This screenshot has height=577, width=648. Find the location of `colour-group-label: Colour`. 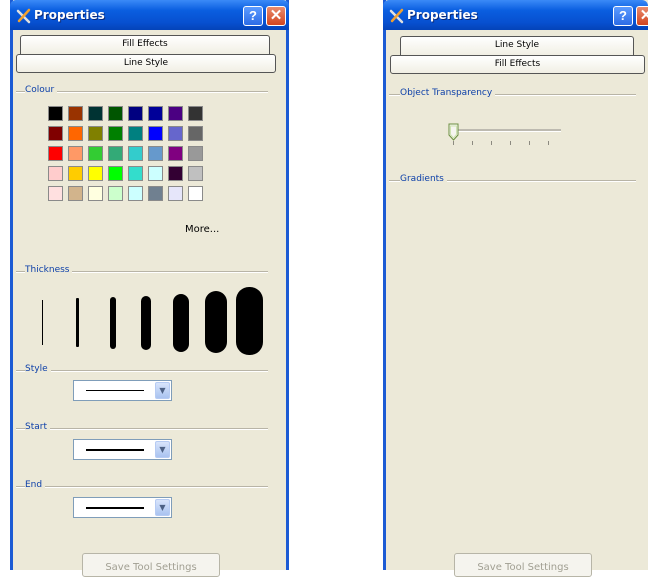

colour-group-label: Colour is located at coordinates (41, 90).